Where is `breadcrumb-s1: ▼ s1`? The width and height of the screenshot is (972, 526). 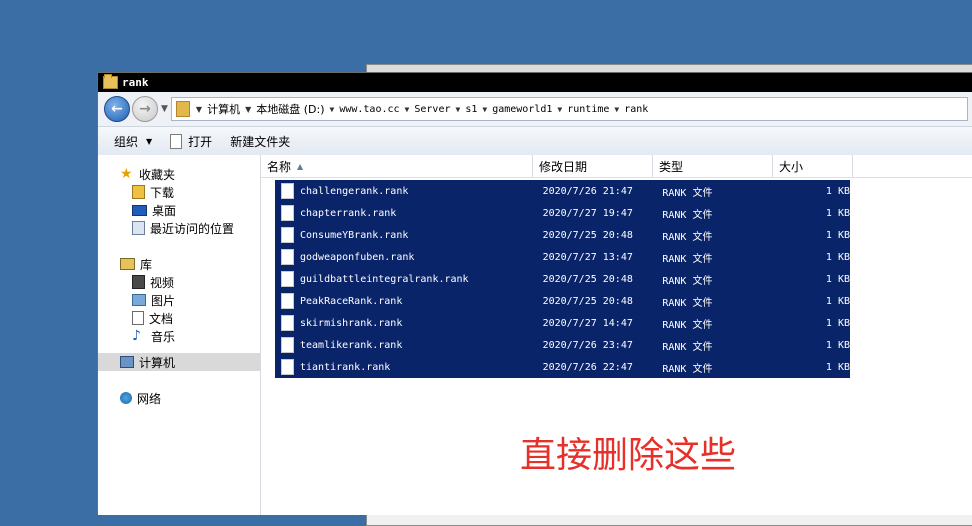 breadcrumb-s1: ▼ s1 is located at coordinates (467, 109).